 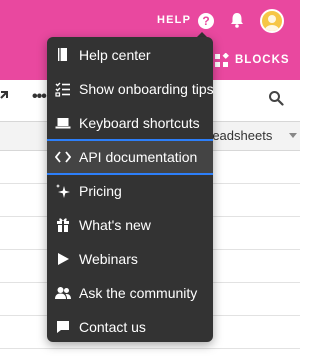 What do you see at coordinates (222, 60) in the screenshot?
I see `blocks-icon` at bounding box center [222, 60].